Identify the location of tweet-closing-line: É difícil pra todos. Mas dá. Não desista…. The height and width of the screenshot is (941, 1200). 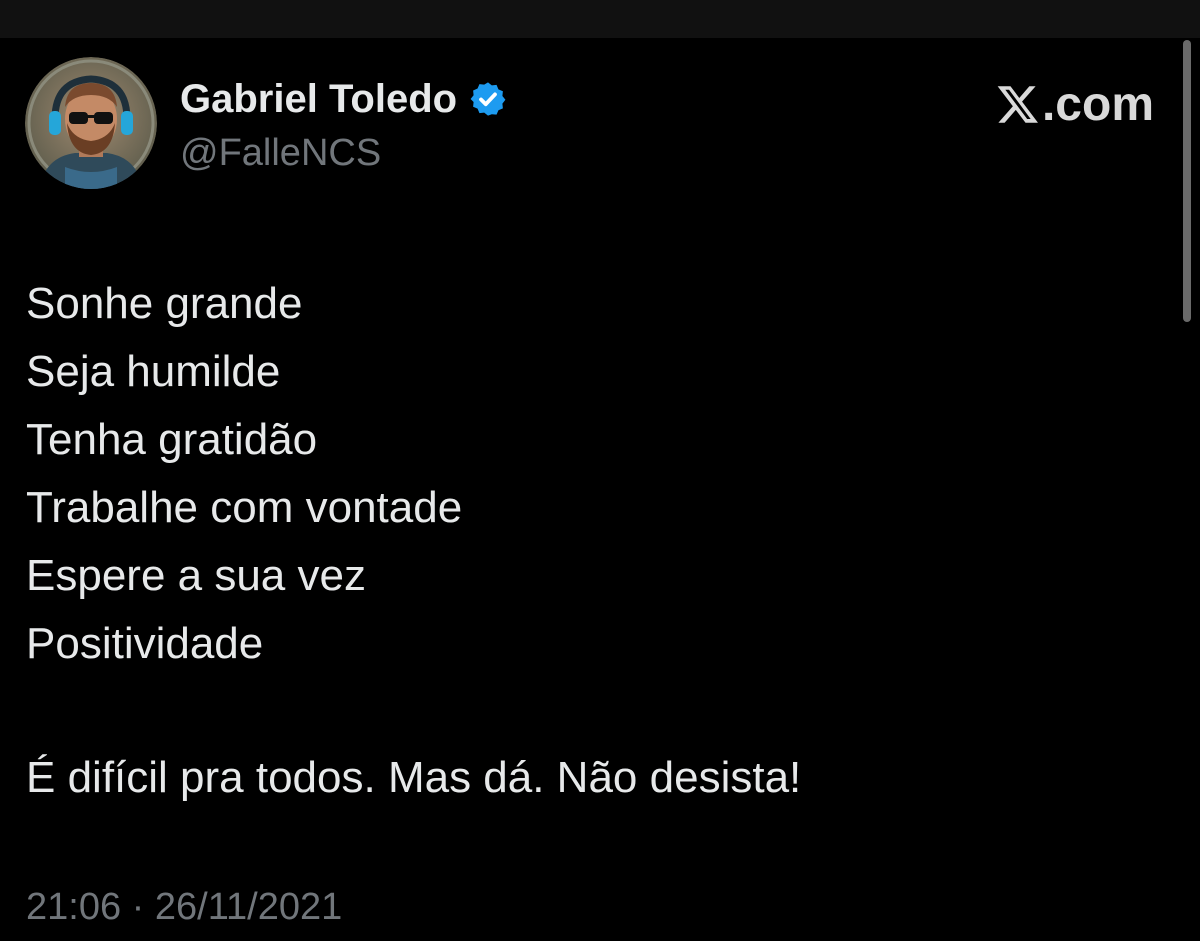
(414, 777).